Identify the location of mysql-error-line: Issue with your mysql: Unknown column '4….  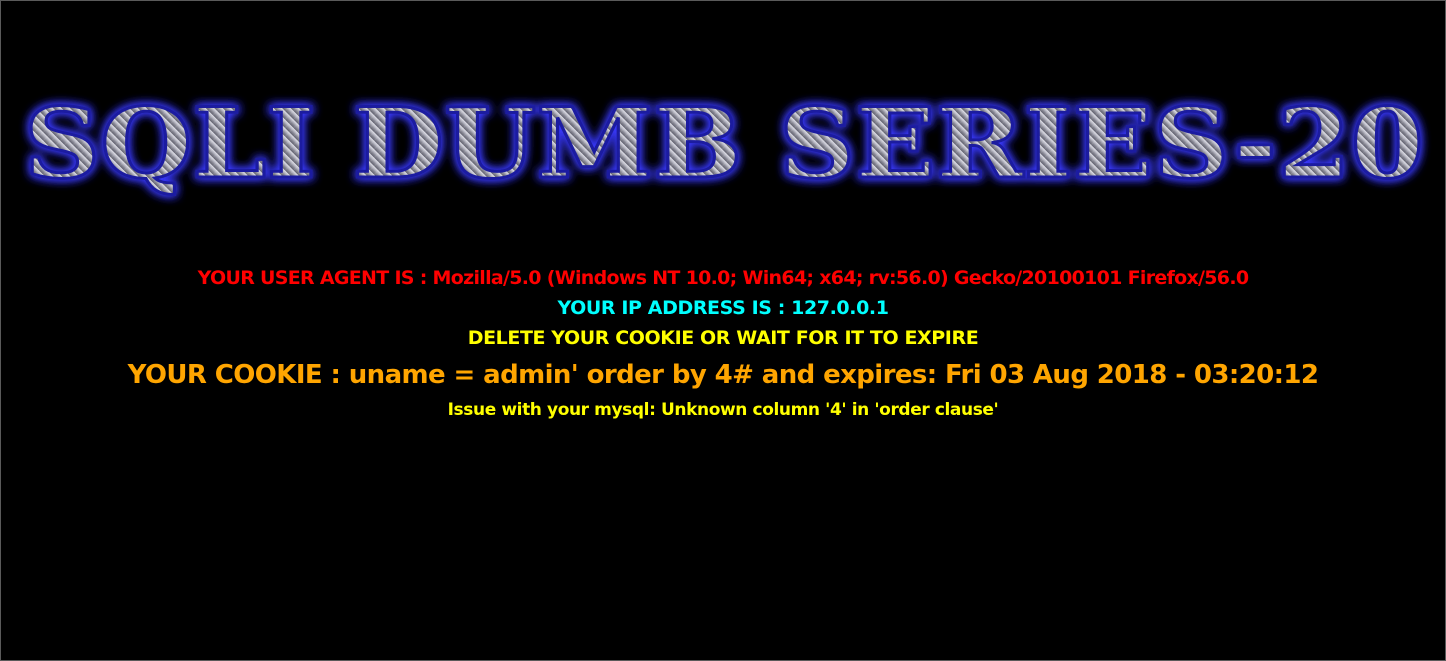
(723, 410).